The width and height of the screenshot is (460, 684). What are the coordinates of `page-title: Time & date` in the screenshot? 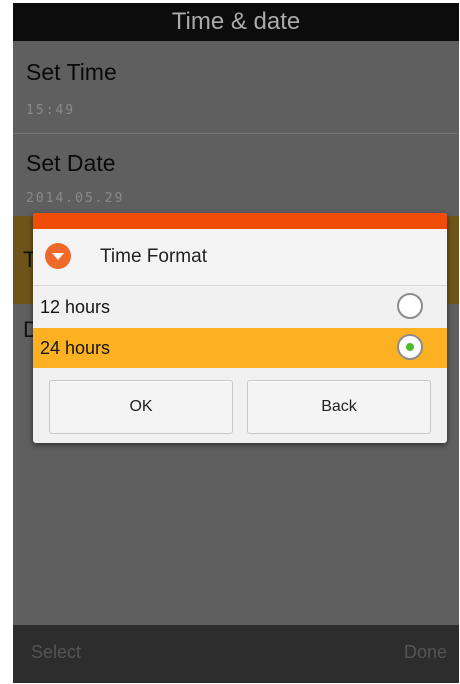 It's located at (236, 21).